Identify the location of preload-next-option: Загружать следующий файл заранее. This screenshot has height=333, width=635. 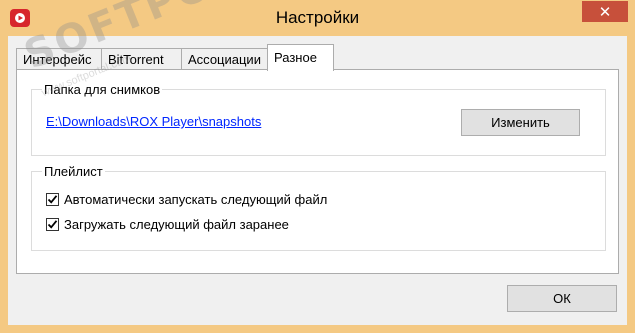
(167, 224).